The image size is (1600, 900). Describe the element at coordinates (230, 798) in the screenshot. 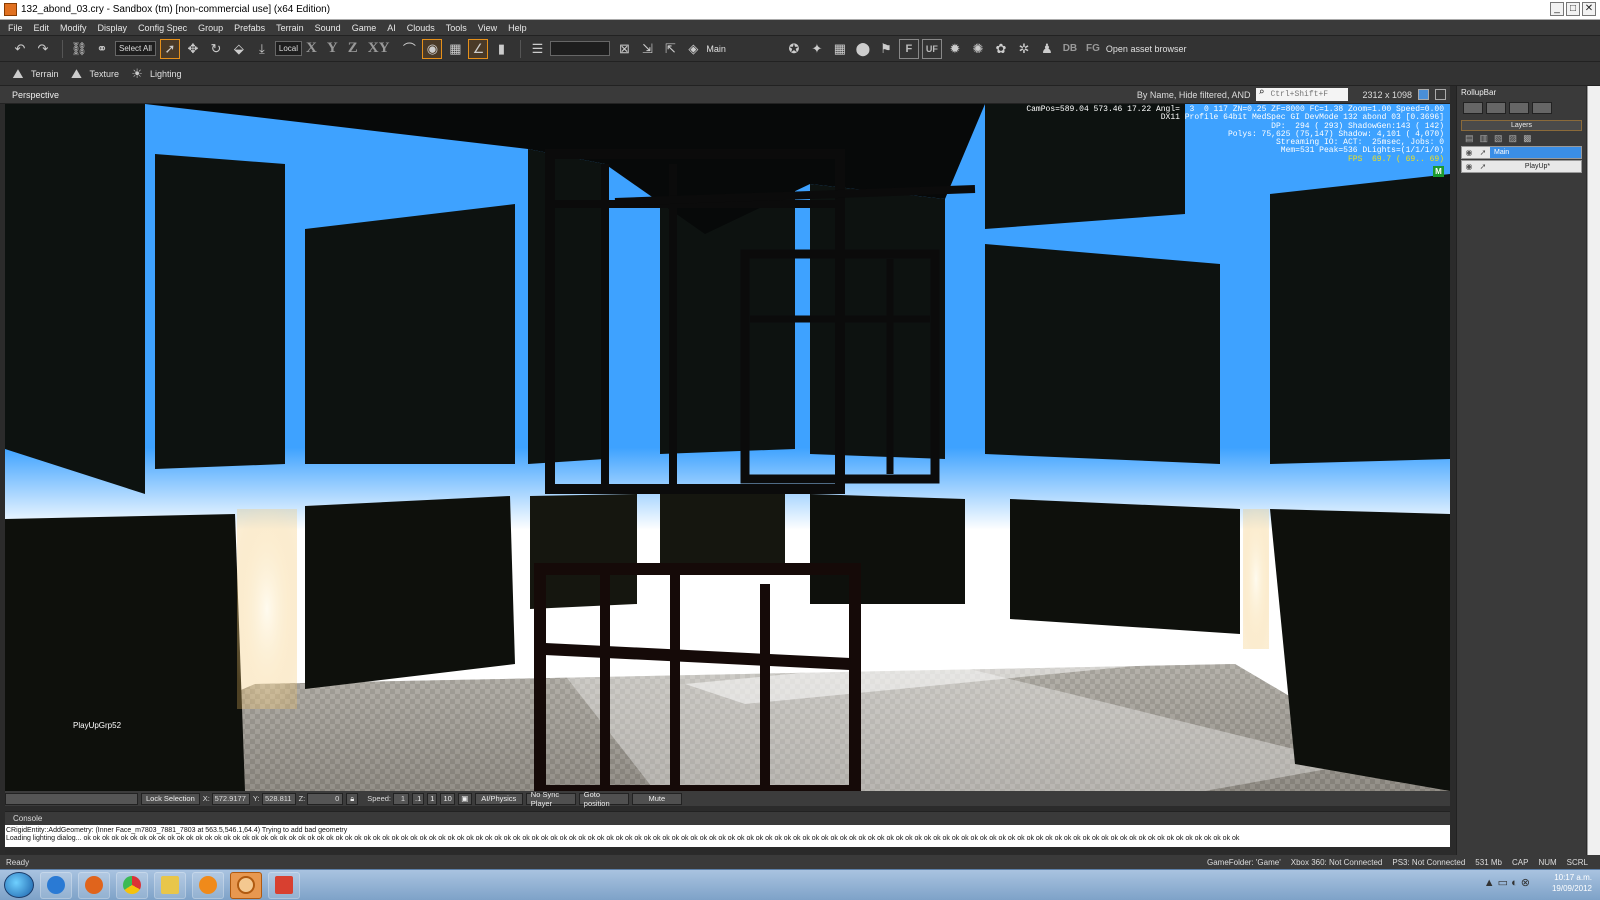

I see `x-coordinate-input: 572.9177` at that location.